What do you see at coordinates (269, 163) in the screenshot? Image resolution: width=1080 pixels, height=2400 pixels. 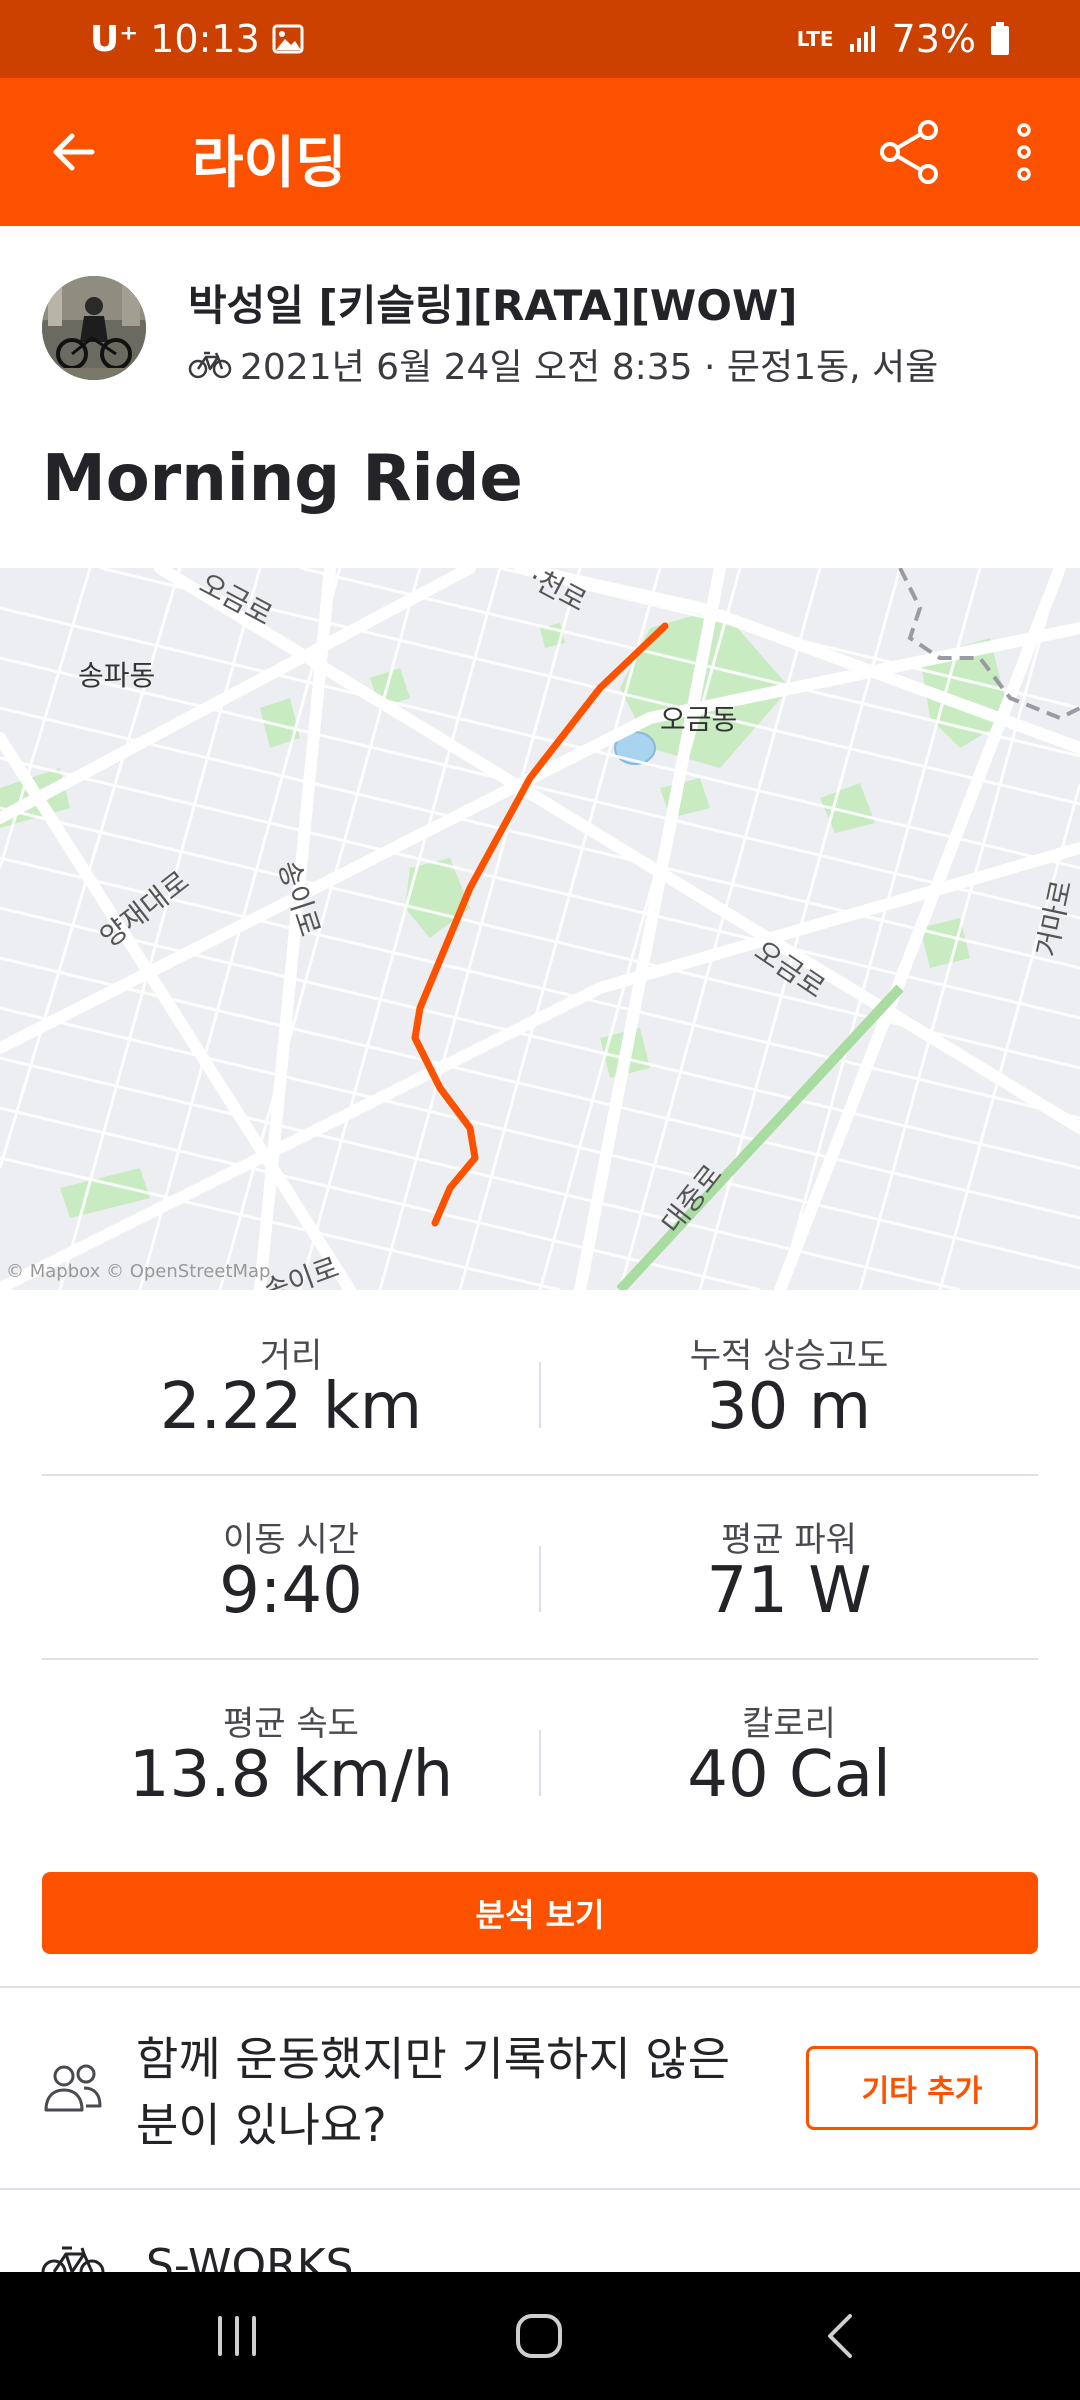 I see `screen-title: 라이딩` at bounding box center [269, 163].